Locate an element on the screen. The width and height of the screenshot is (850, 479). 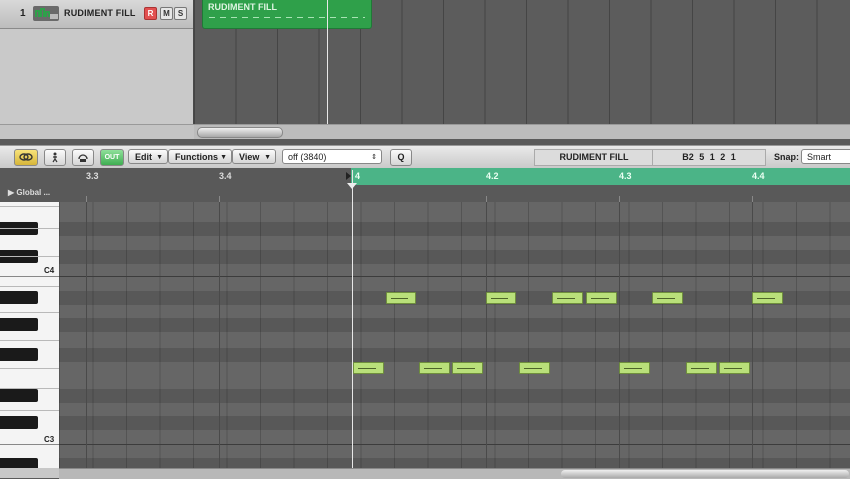
solo-button: S is located at coordinates (180, 13).